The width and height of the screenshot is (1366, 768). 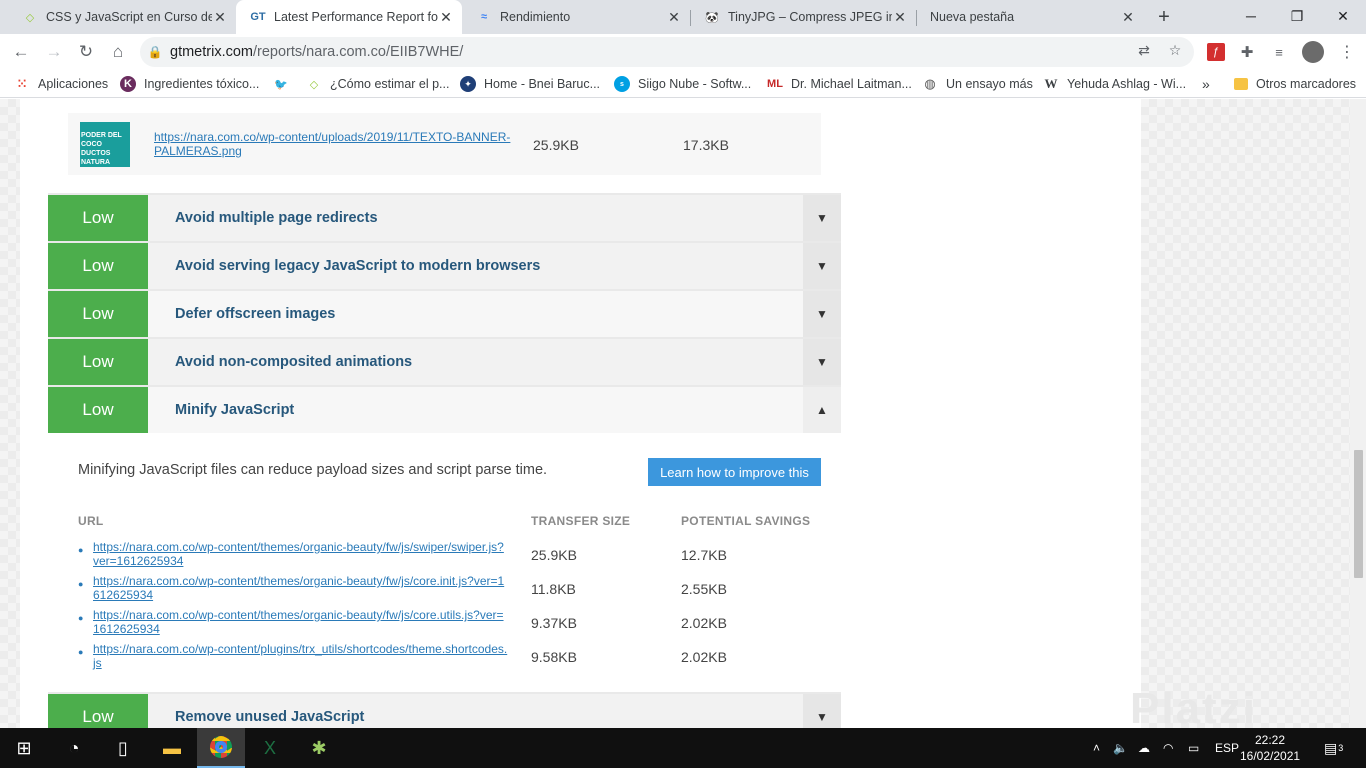 I want to click on tab-new: Nueva pestaña ✕, so click(x=1030, y=17).